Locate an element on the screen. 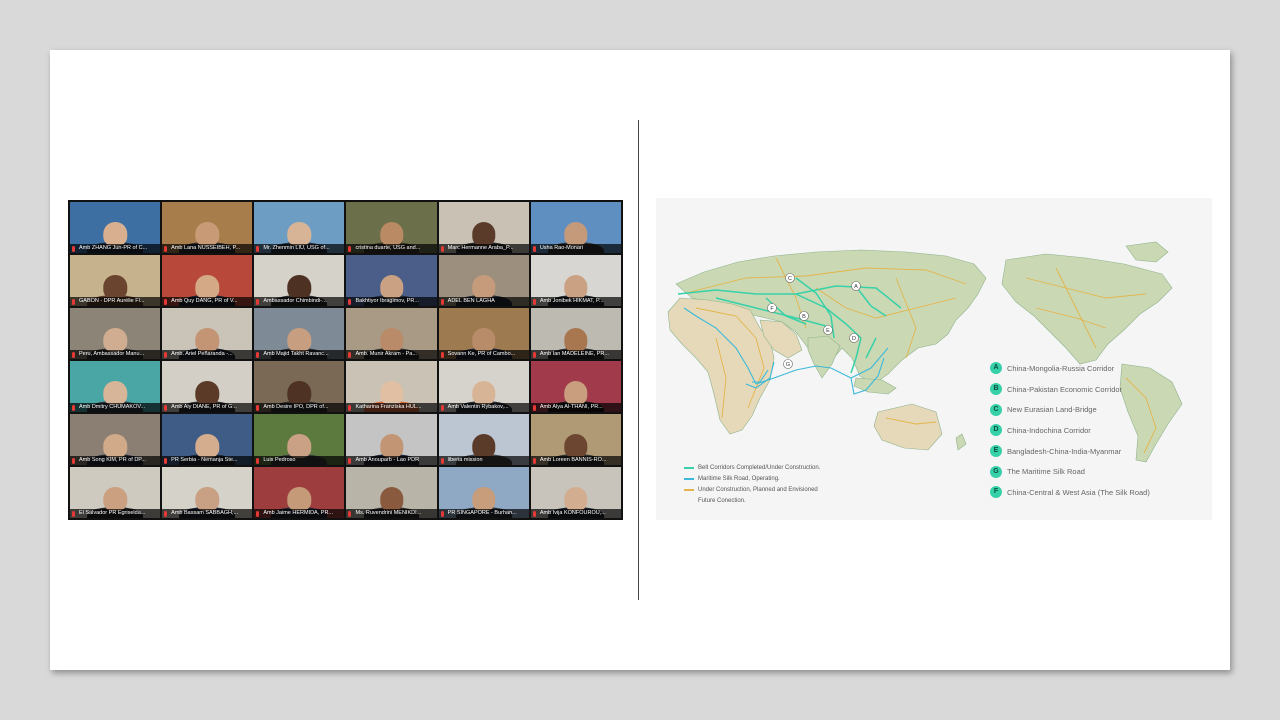 This screenshot has height=720, width=1280. participant-tile: ADEL BEN LAGHA is located at coordinates (483, 280).